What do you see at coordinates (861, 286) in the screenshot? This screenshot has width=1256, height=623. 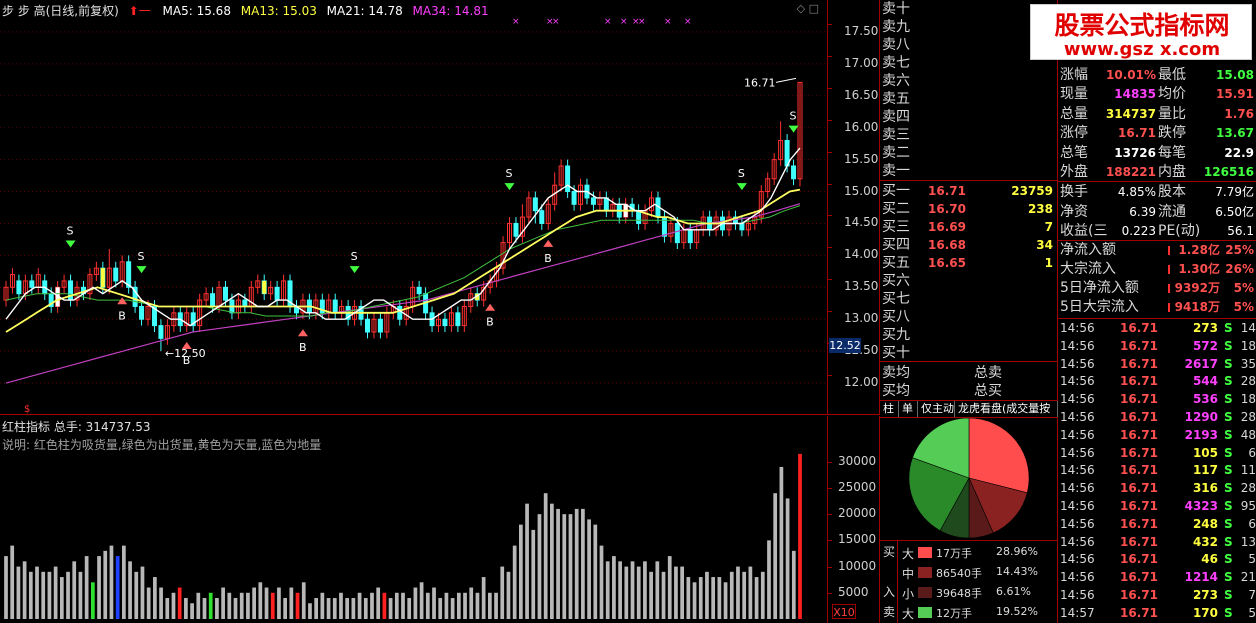 I see `price-label: 13.50` at bounding box center [861, 286].